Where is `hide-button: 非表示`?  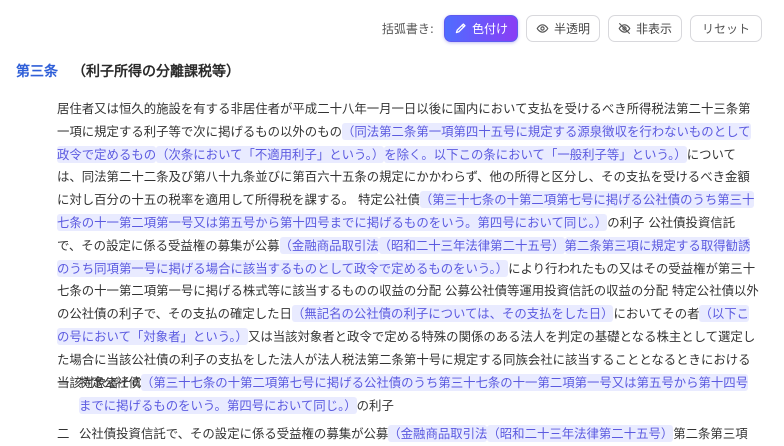 hide-button: 非表示 is located at coordinates (644, 28).